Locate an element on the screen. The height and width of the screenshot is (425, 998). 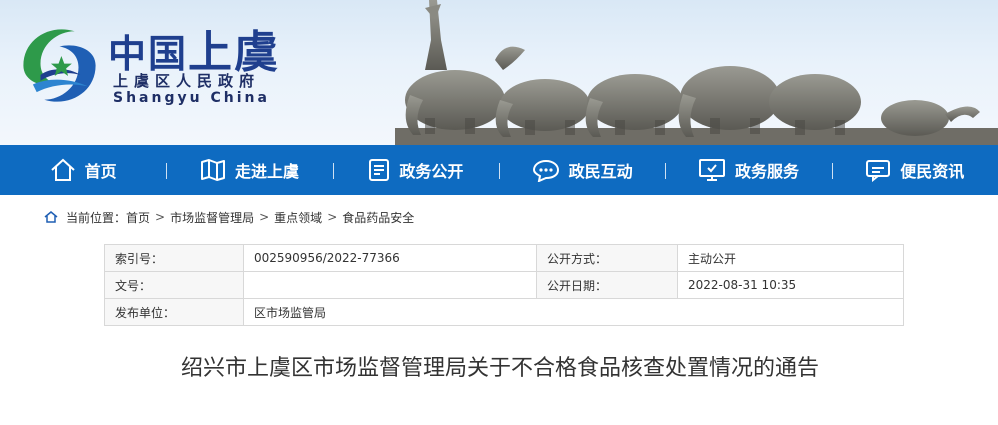
nav-item-info: 便民资讯 is located at coordinates (914, 170).